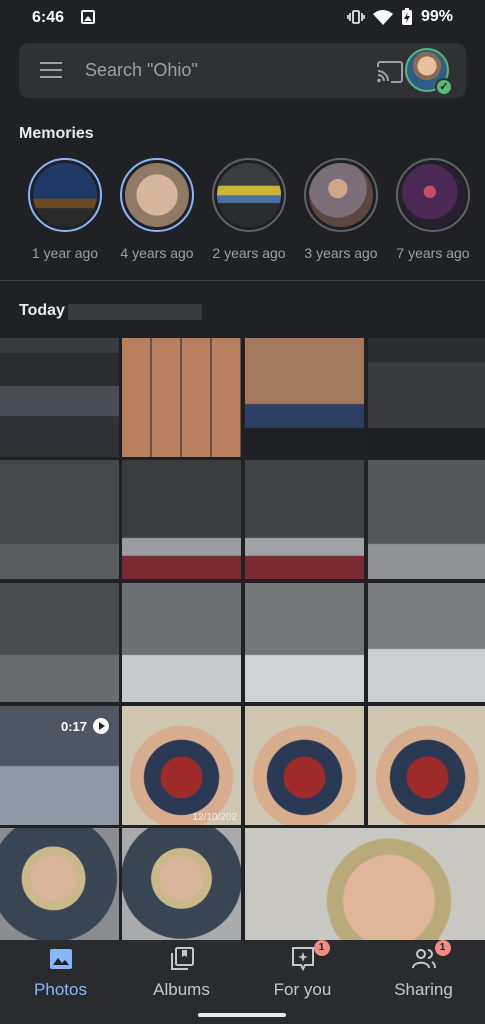  I want to click on albums-icon, so click(182, 958).